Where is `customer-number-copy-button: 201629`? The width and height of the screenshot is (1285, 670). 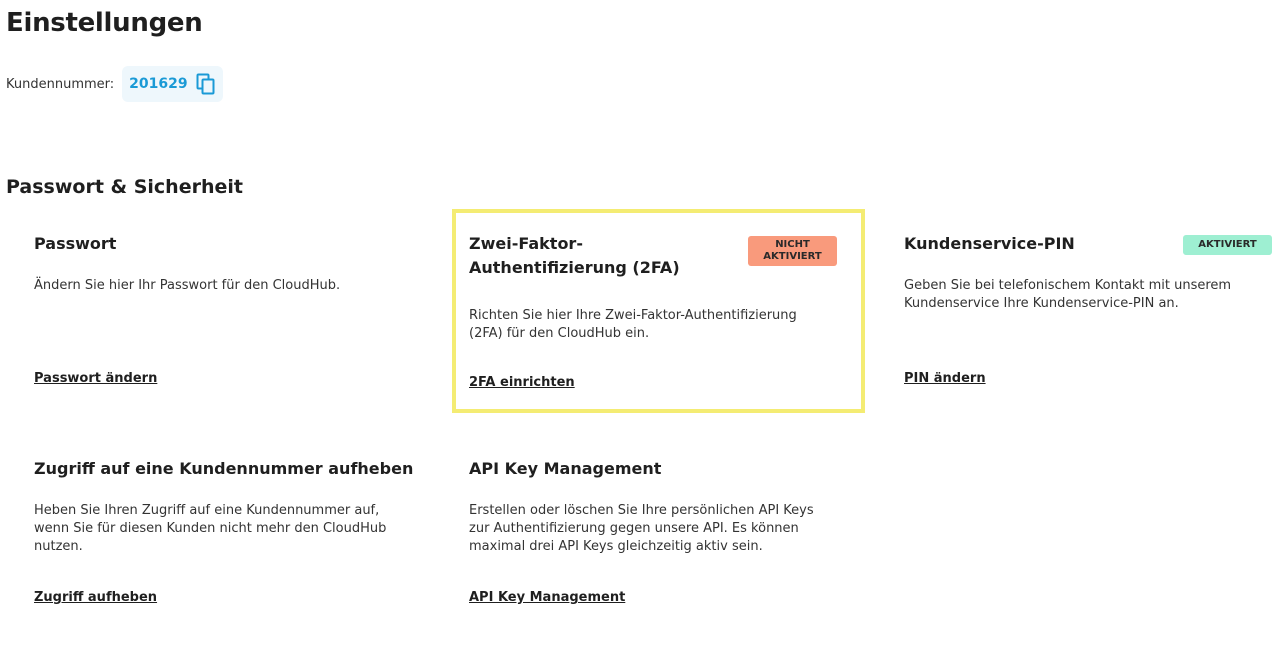
customer-number-copy-button: 201629 is located at coordinates (172, 84).